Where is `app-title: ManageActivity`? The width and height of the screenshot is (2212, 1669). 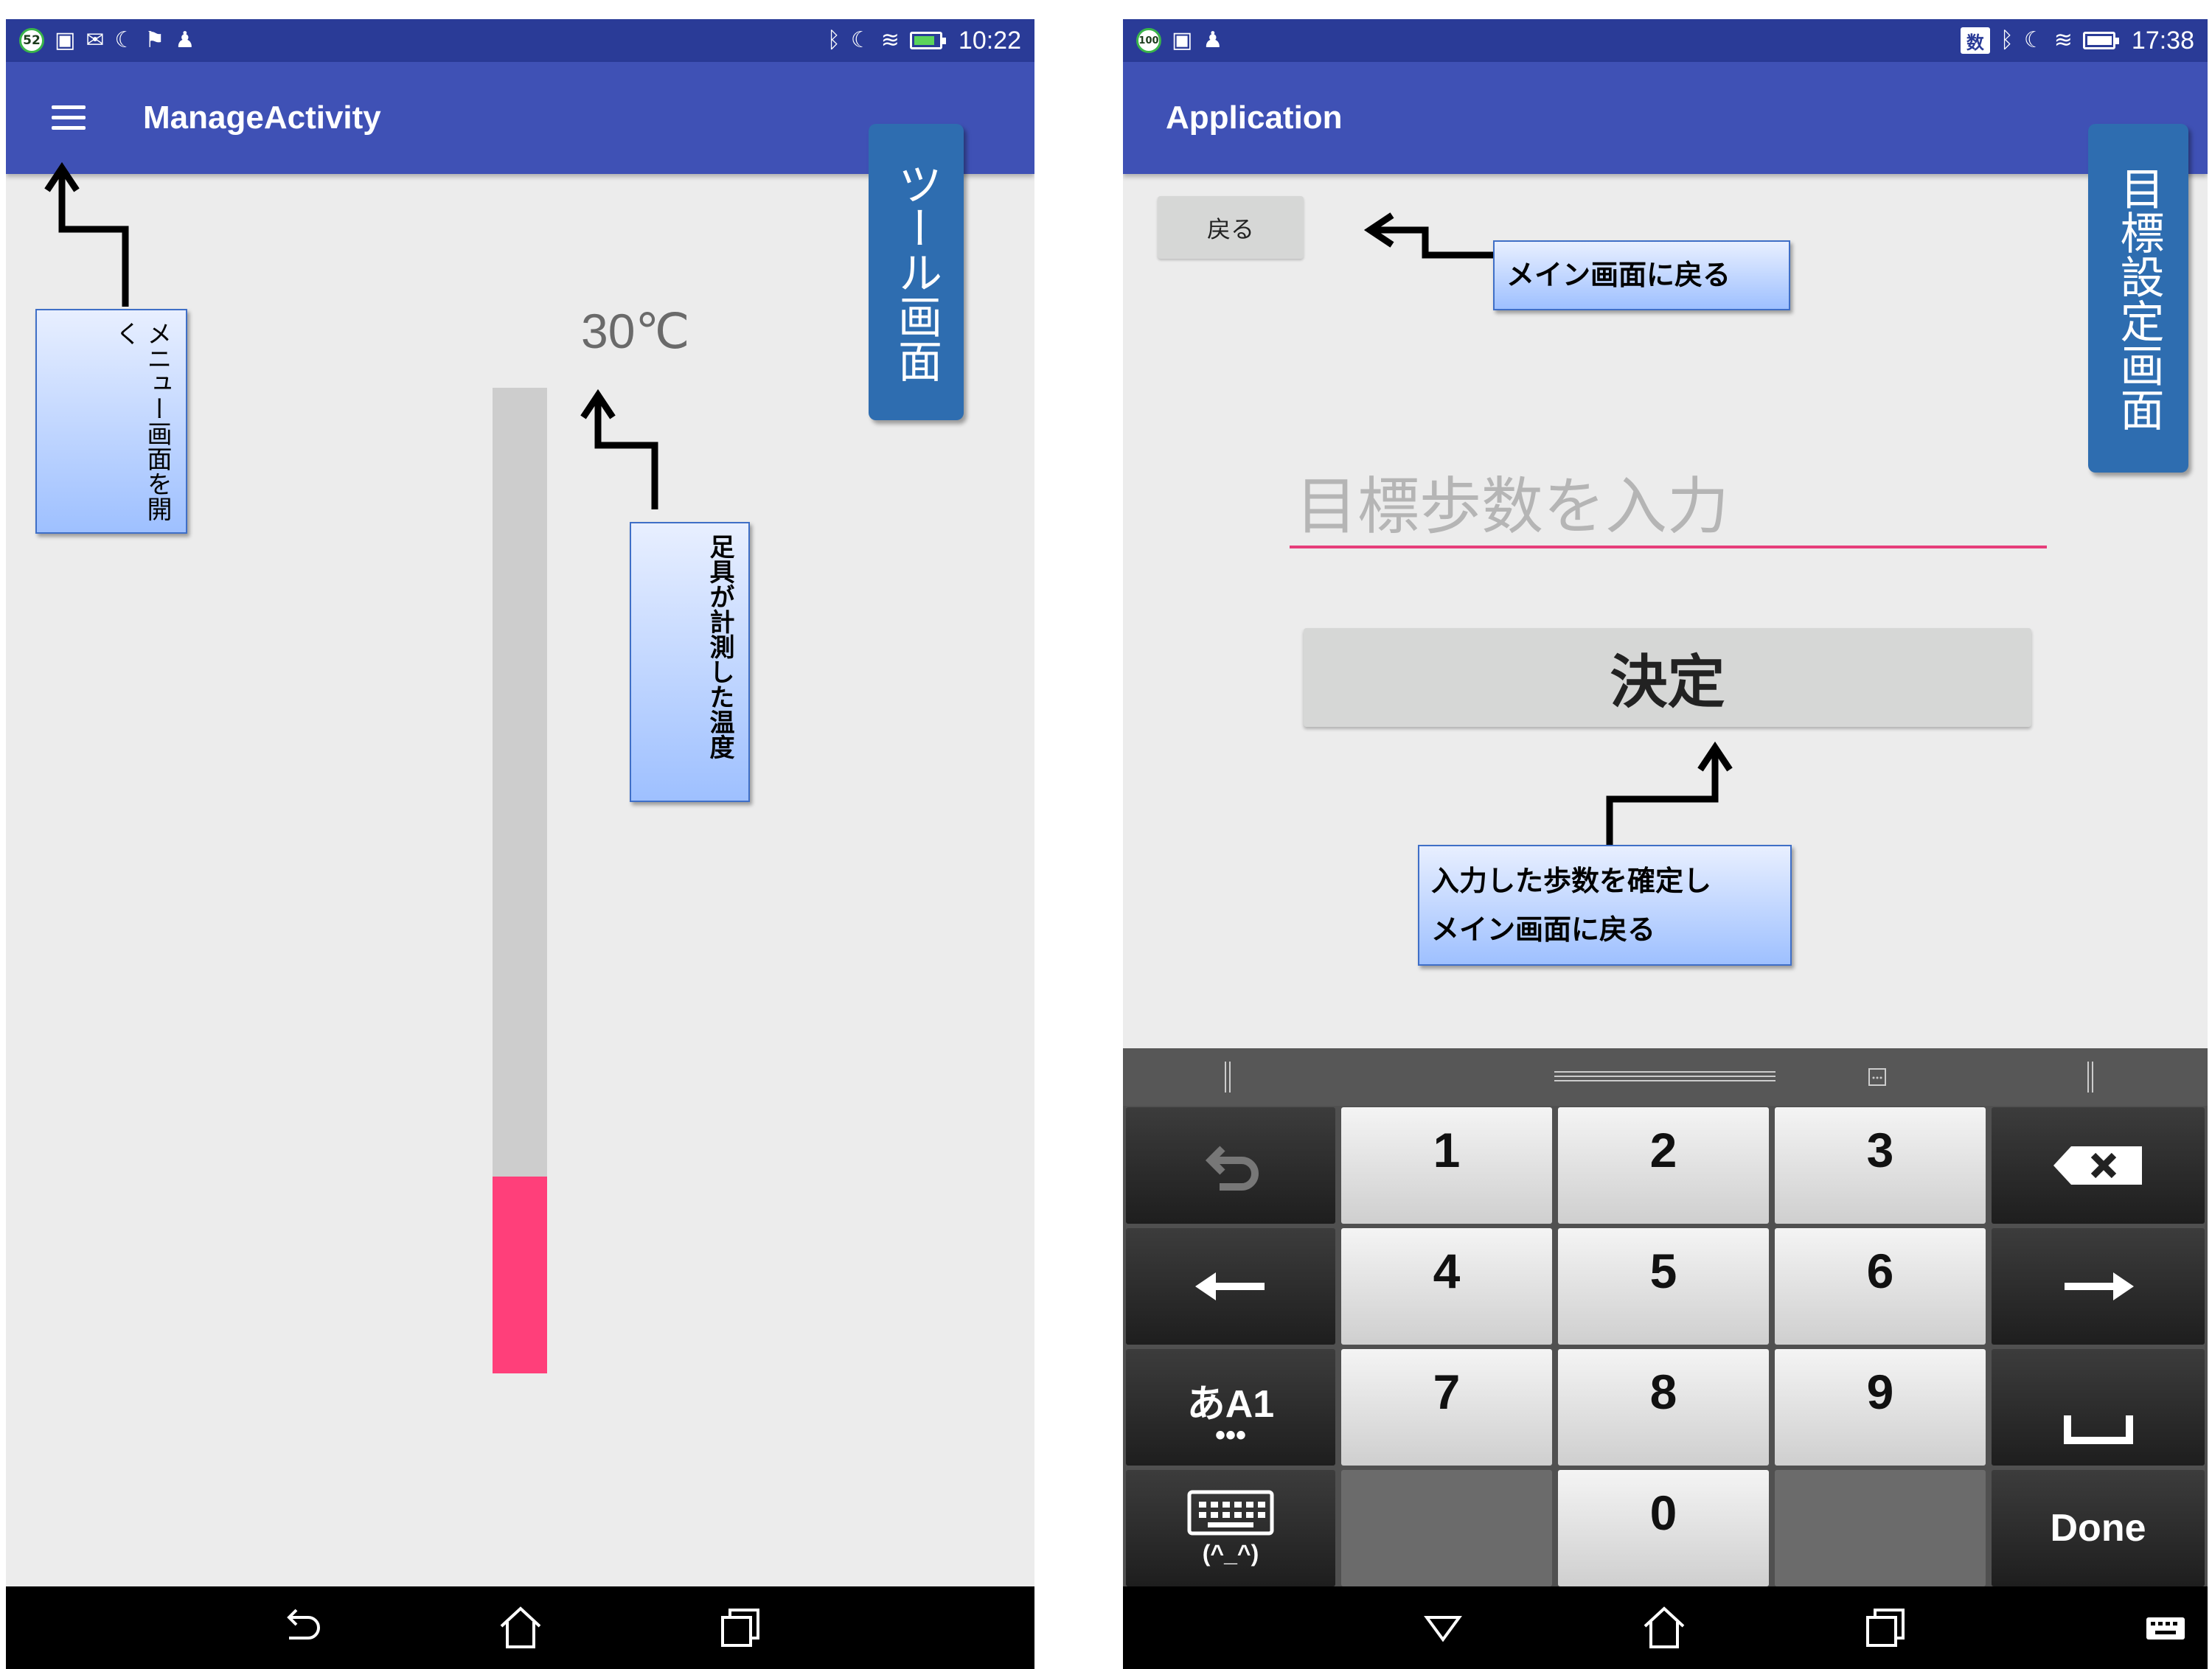
app-title: ManageActivity is located at coordinates (262, 118).